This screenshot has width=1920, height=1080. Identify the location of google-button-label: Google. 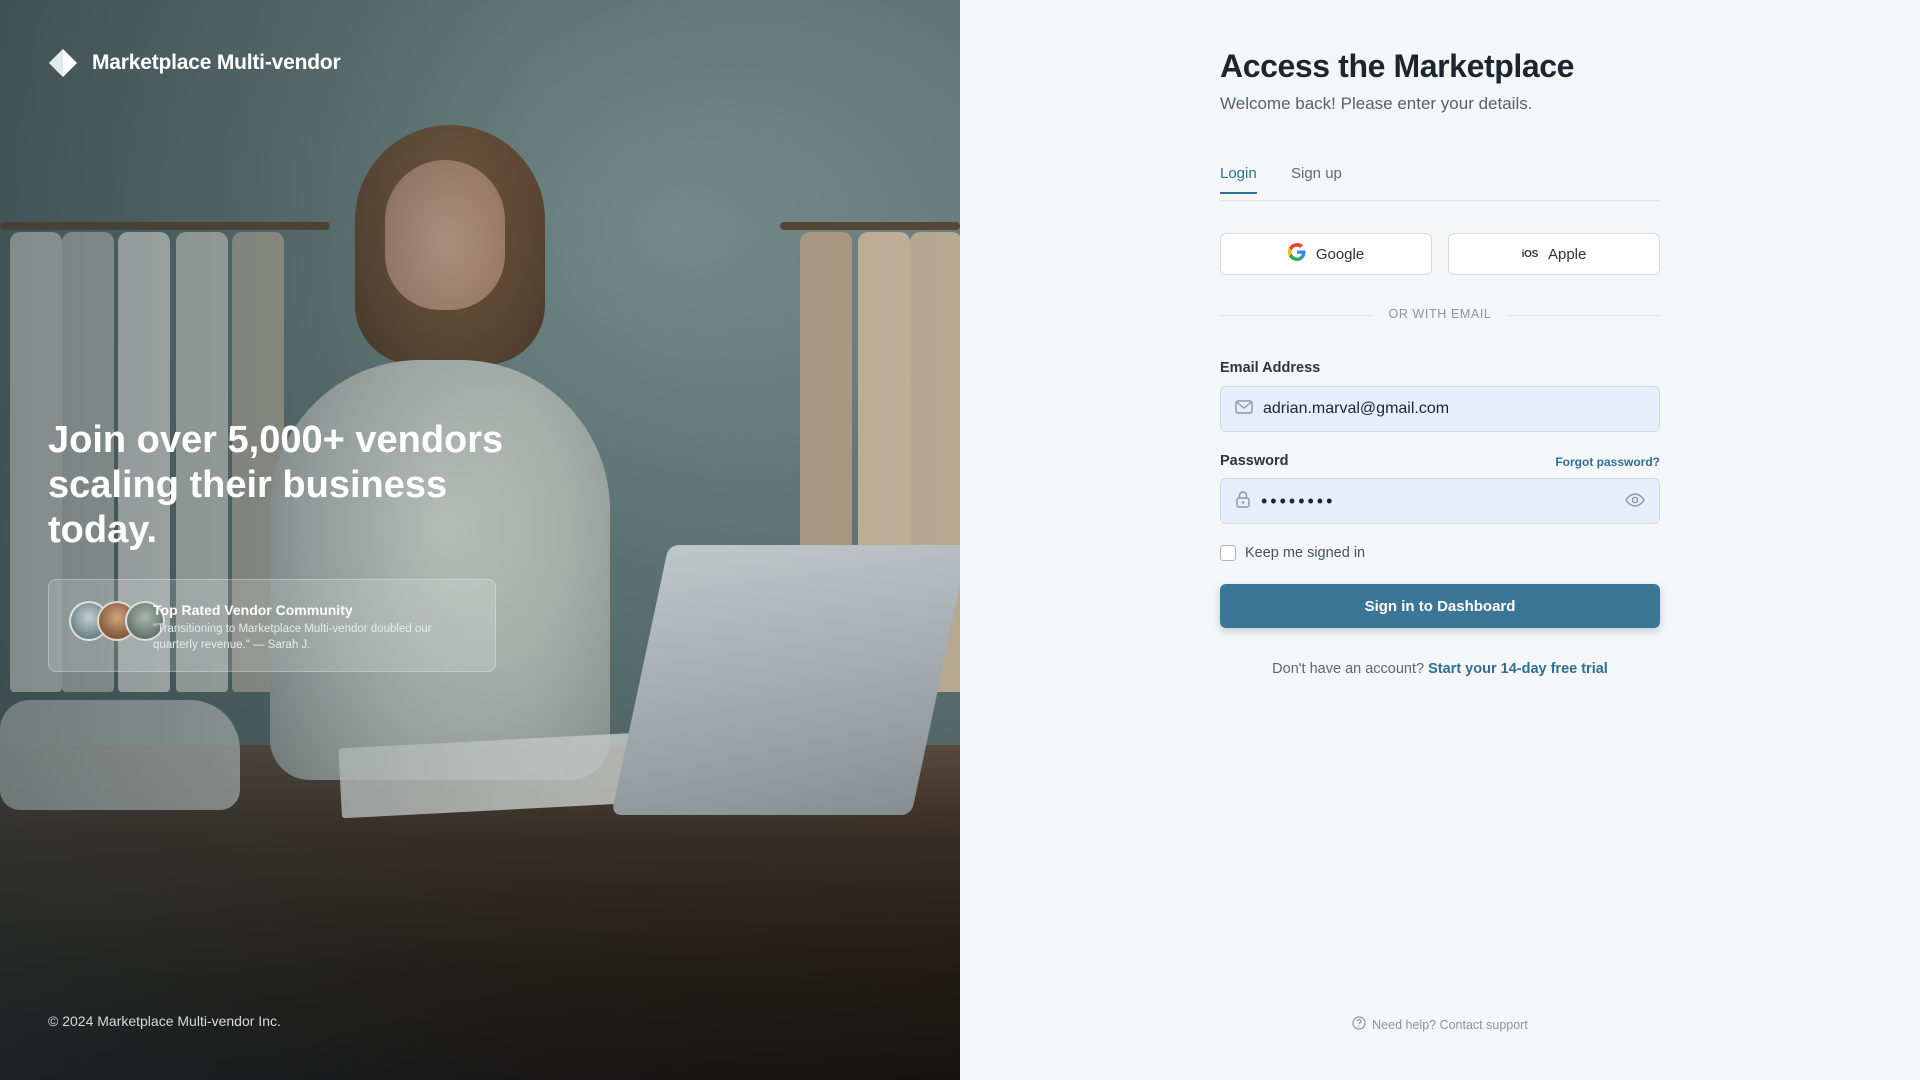
(1340, 254).